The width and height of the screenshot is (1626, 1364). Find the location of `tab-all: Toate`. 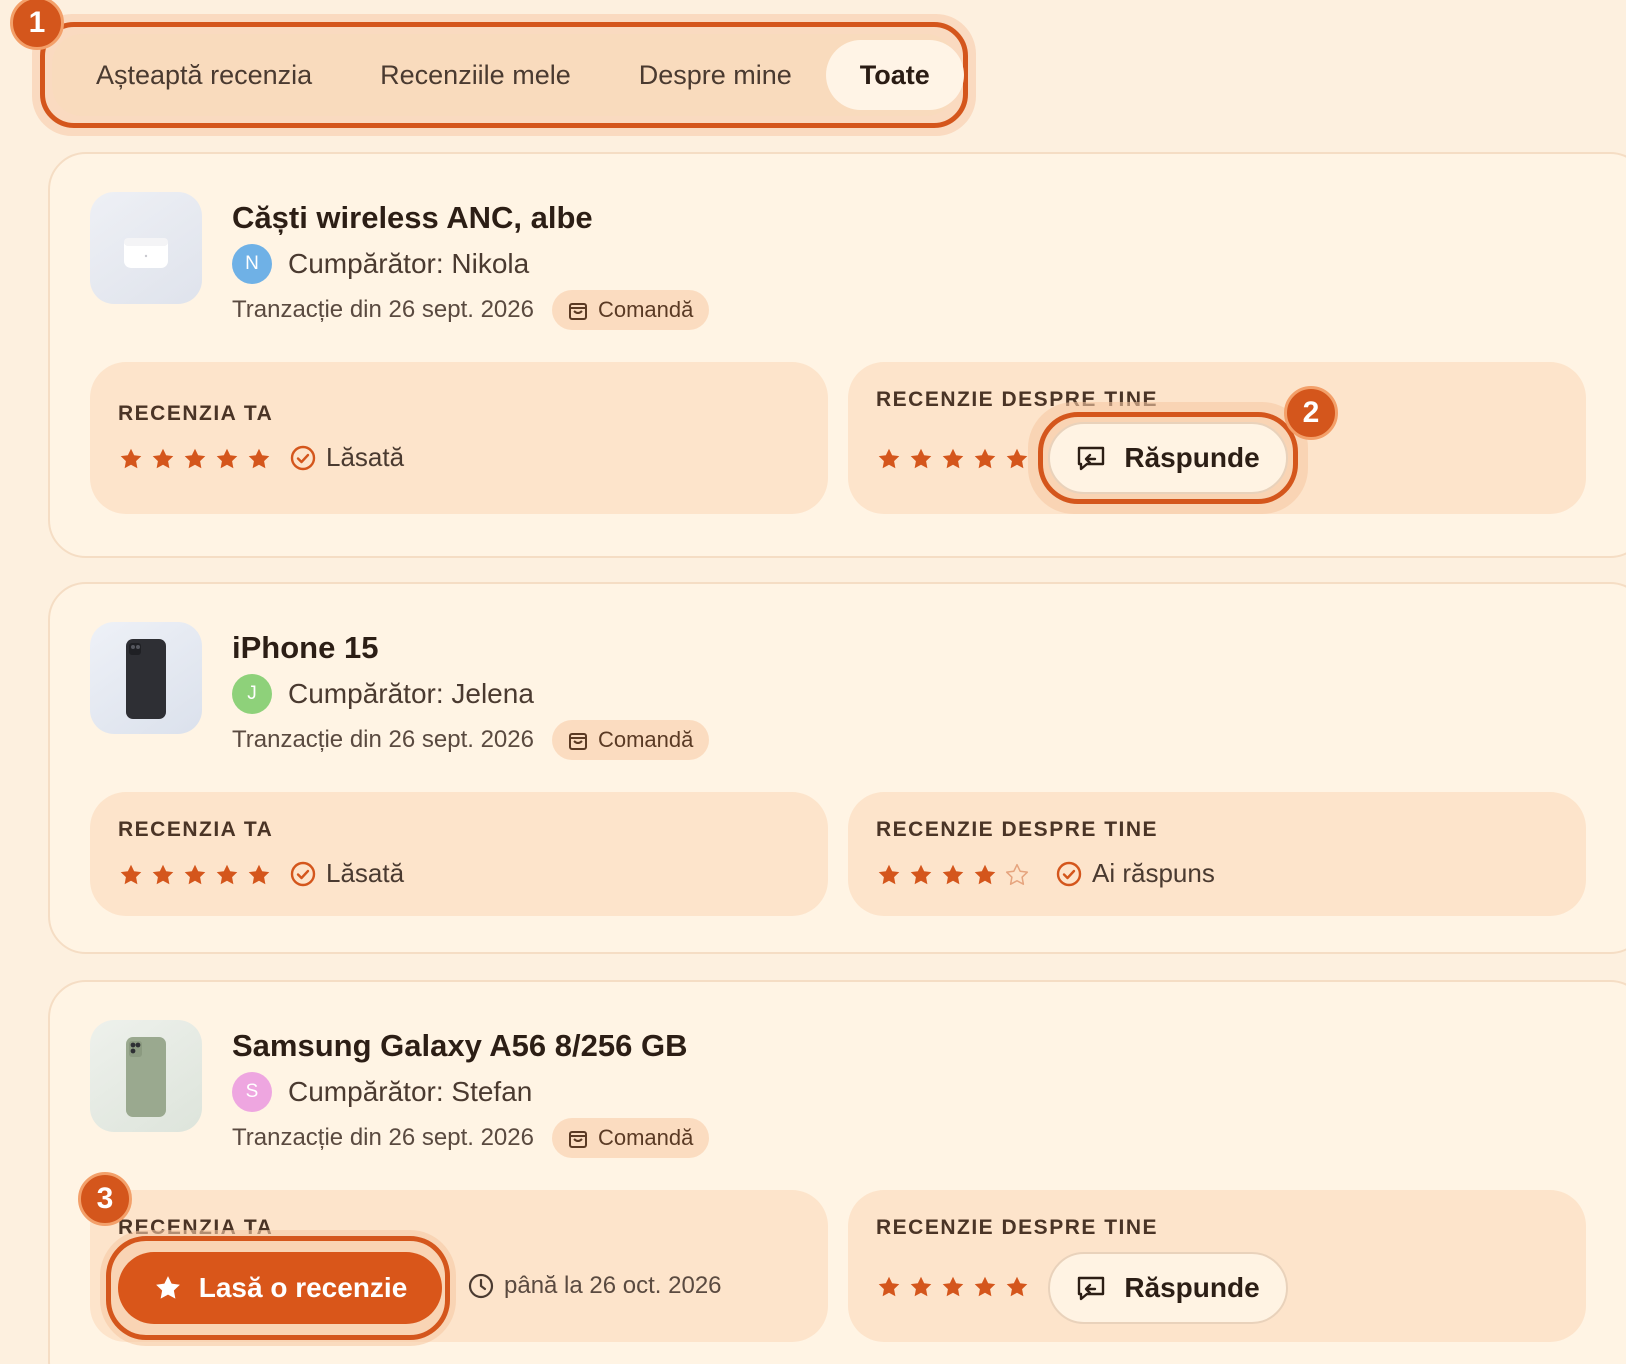

tab-all: Toate is located at coordinates (894, 75).